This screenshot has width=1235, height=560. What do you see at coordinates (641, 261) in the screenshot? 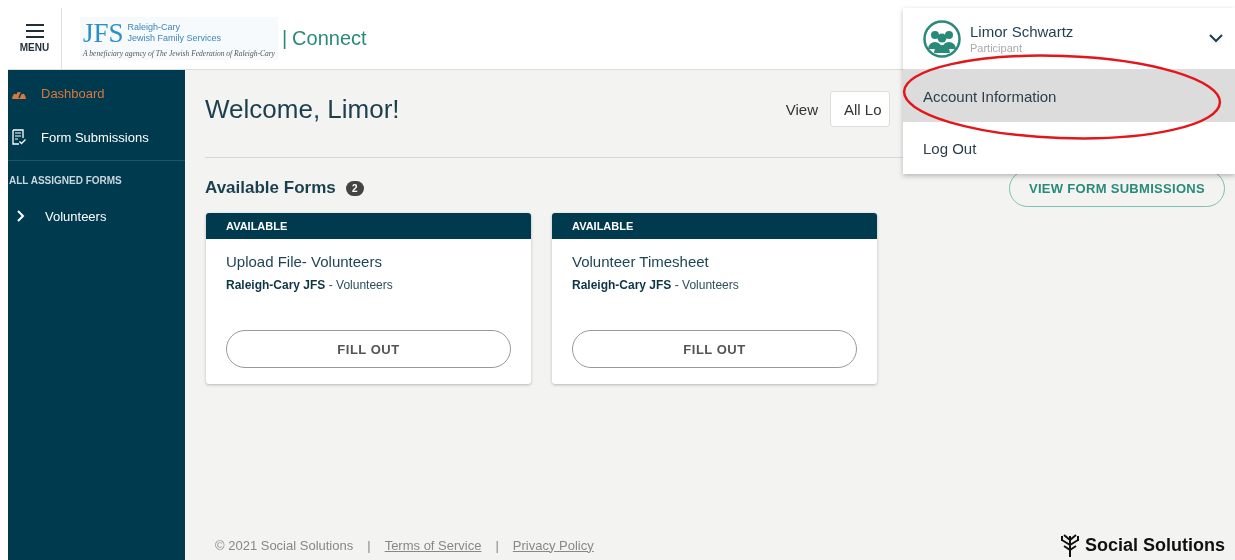
I see `form-title: Volunteer Timesheet` at bounding box center [641, 261].